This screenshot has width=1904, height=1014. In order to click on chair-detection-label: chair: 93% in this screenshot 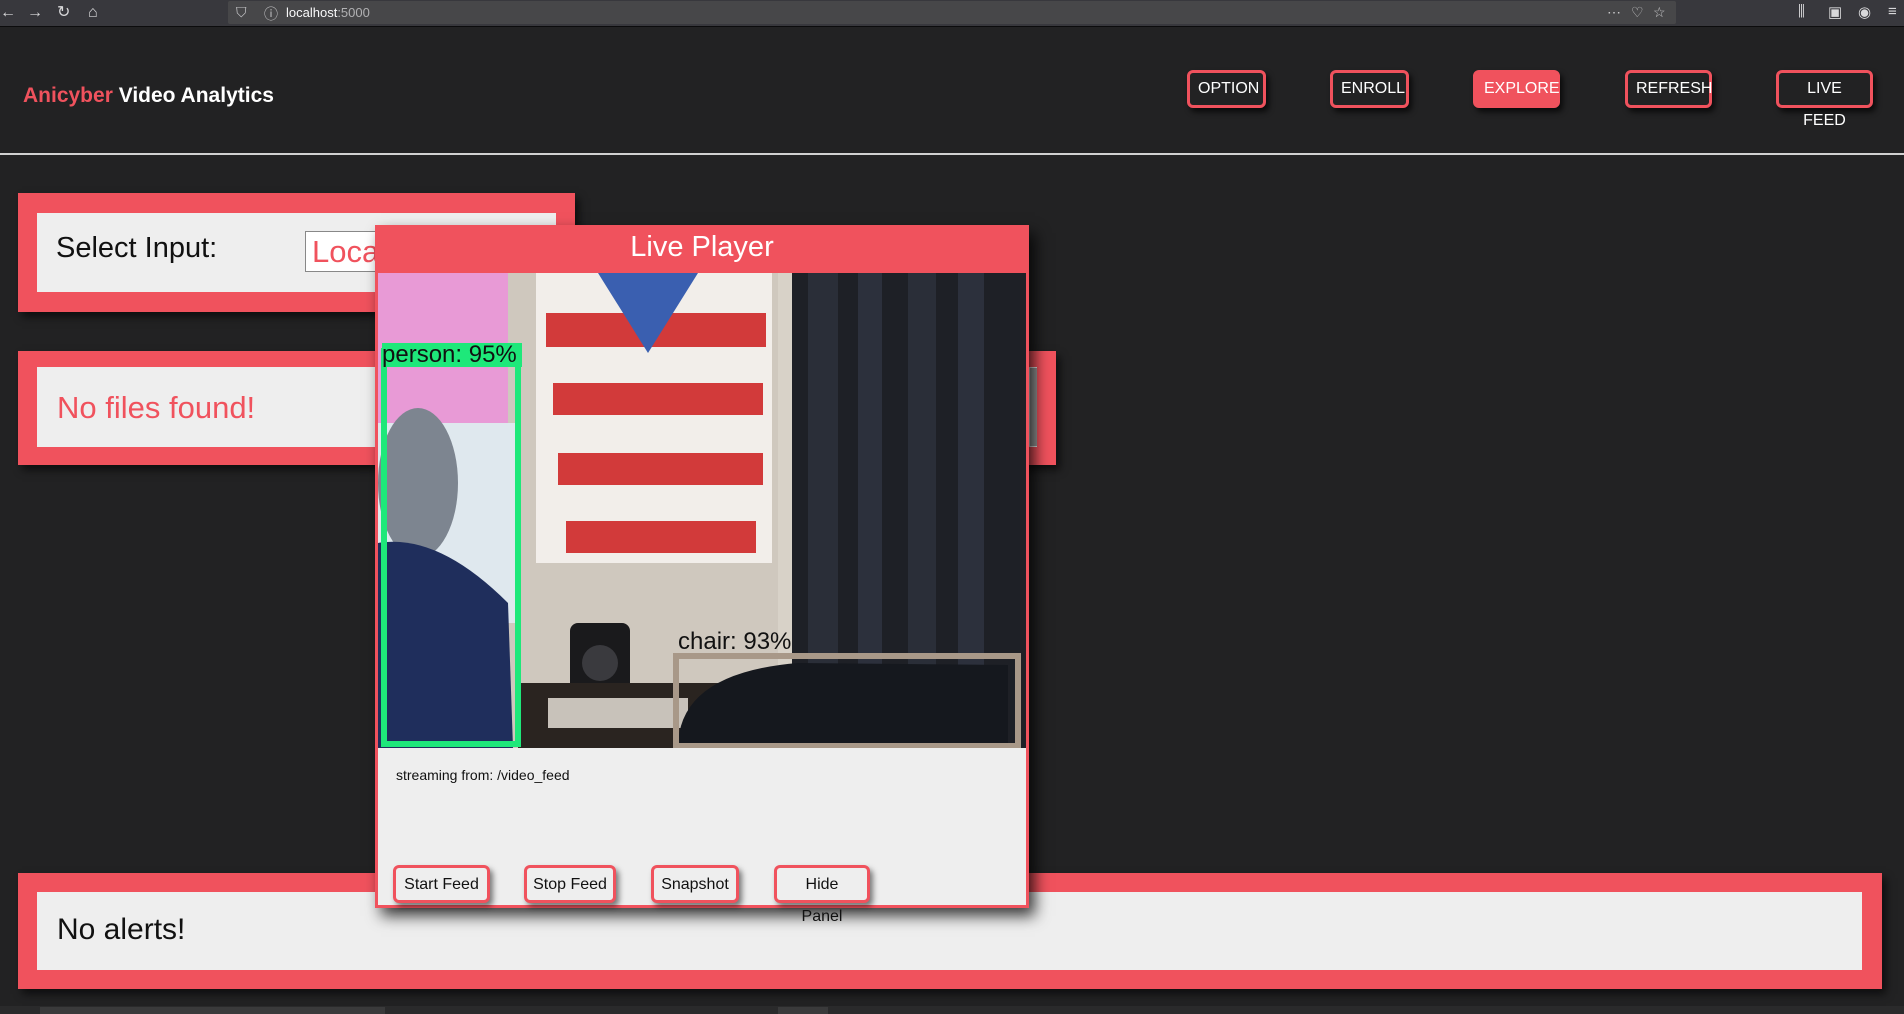, I will do `click(734, 641)`.